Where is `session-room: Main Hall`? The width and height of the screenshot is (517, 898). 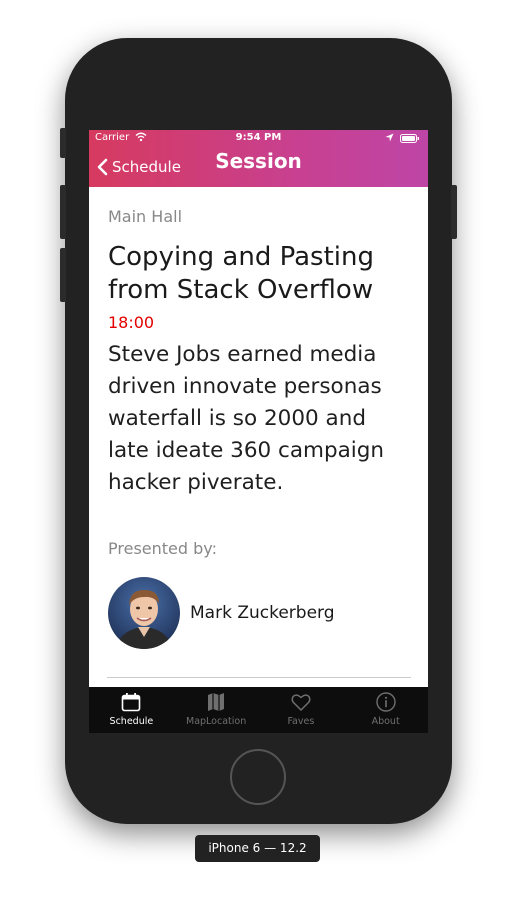
session-room: Main Hall is located at coordinates (145, 216).